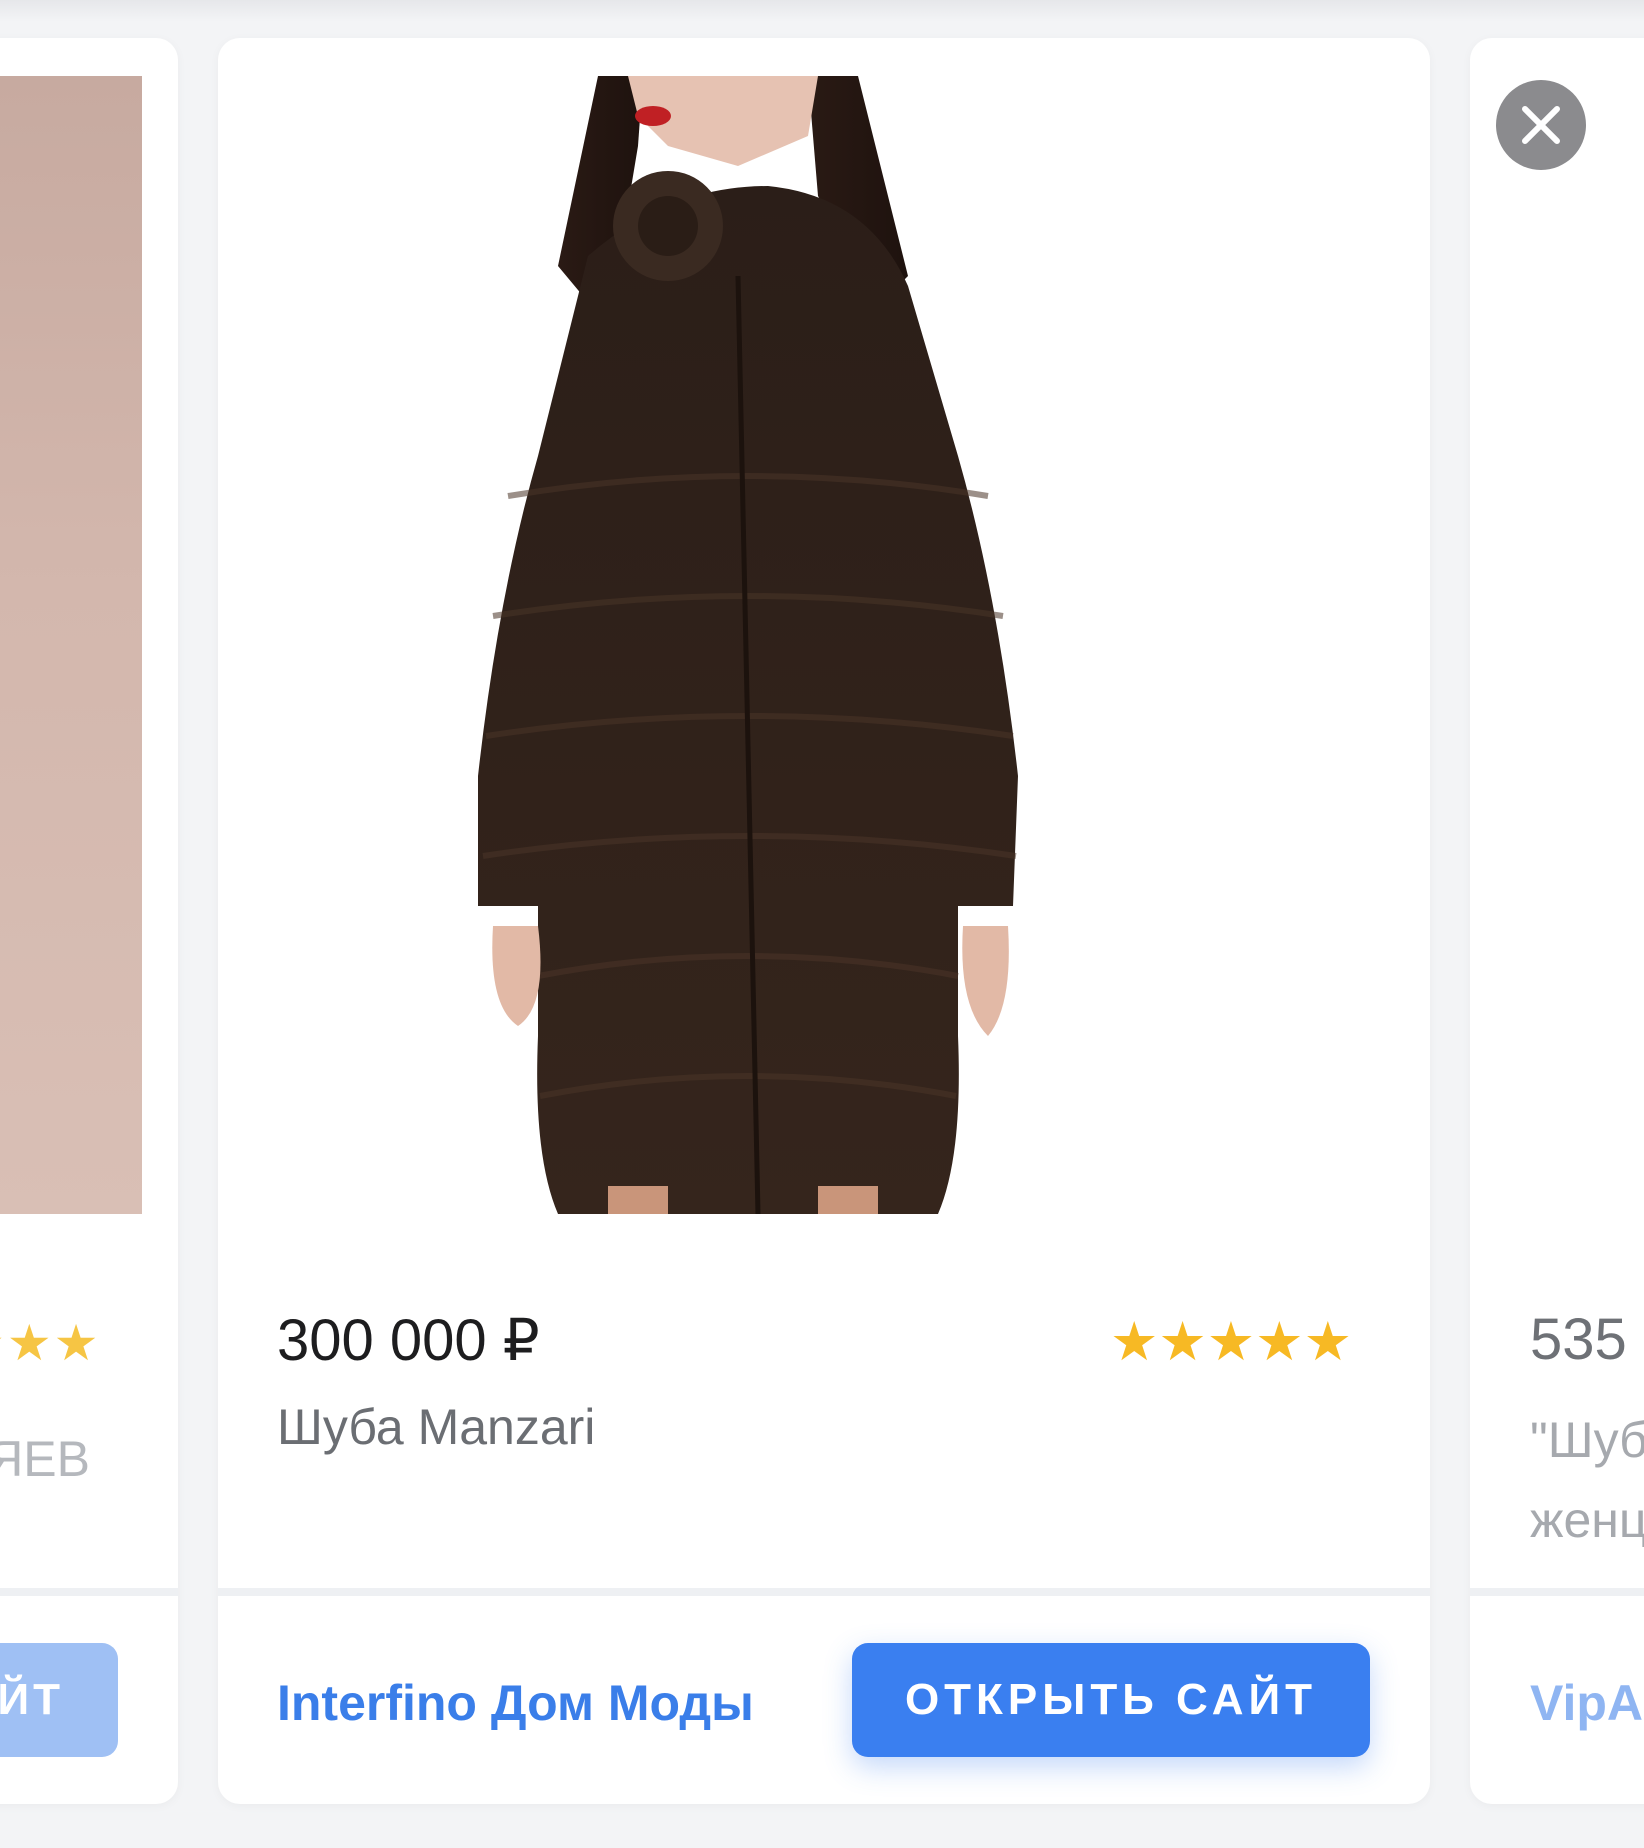 This screenshot has width=1644, height=1848. I want to click on store-link-right: VipA, so click(1586, 1703).